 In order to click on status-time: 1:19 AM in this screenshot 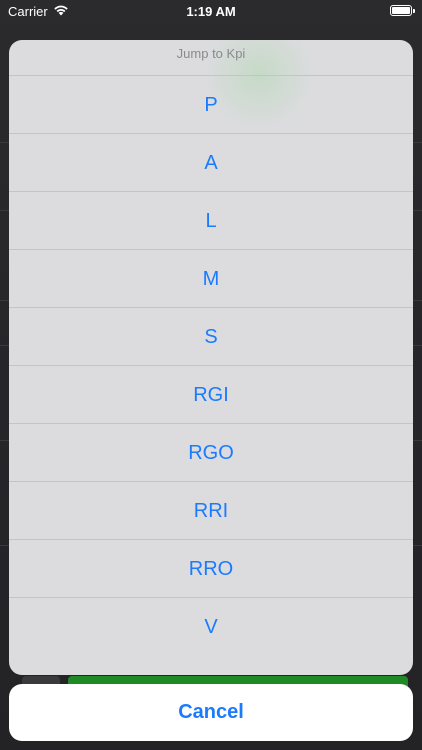, I will do `click(211, 11)`.